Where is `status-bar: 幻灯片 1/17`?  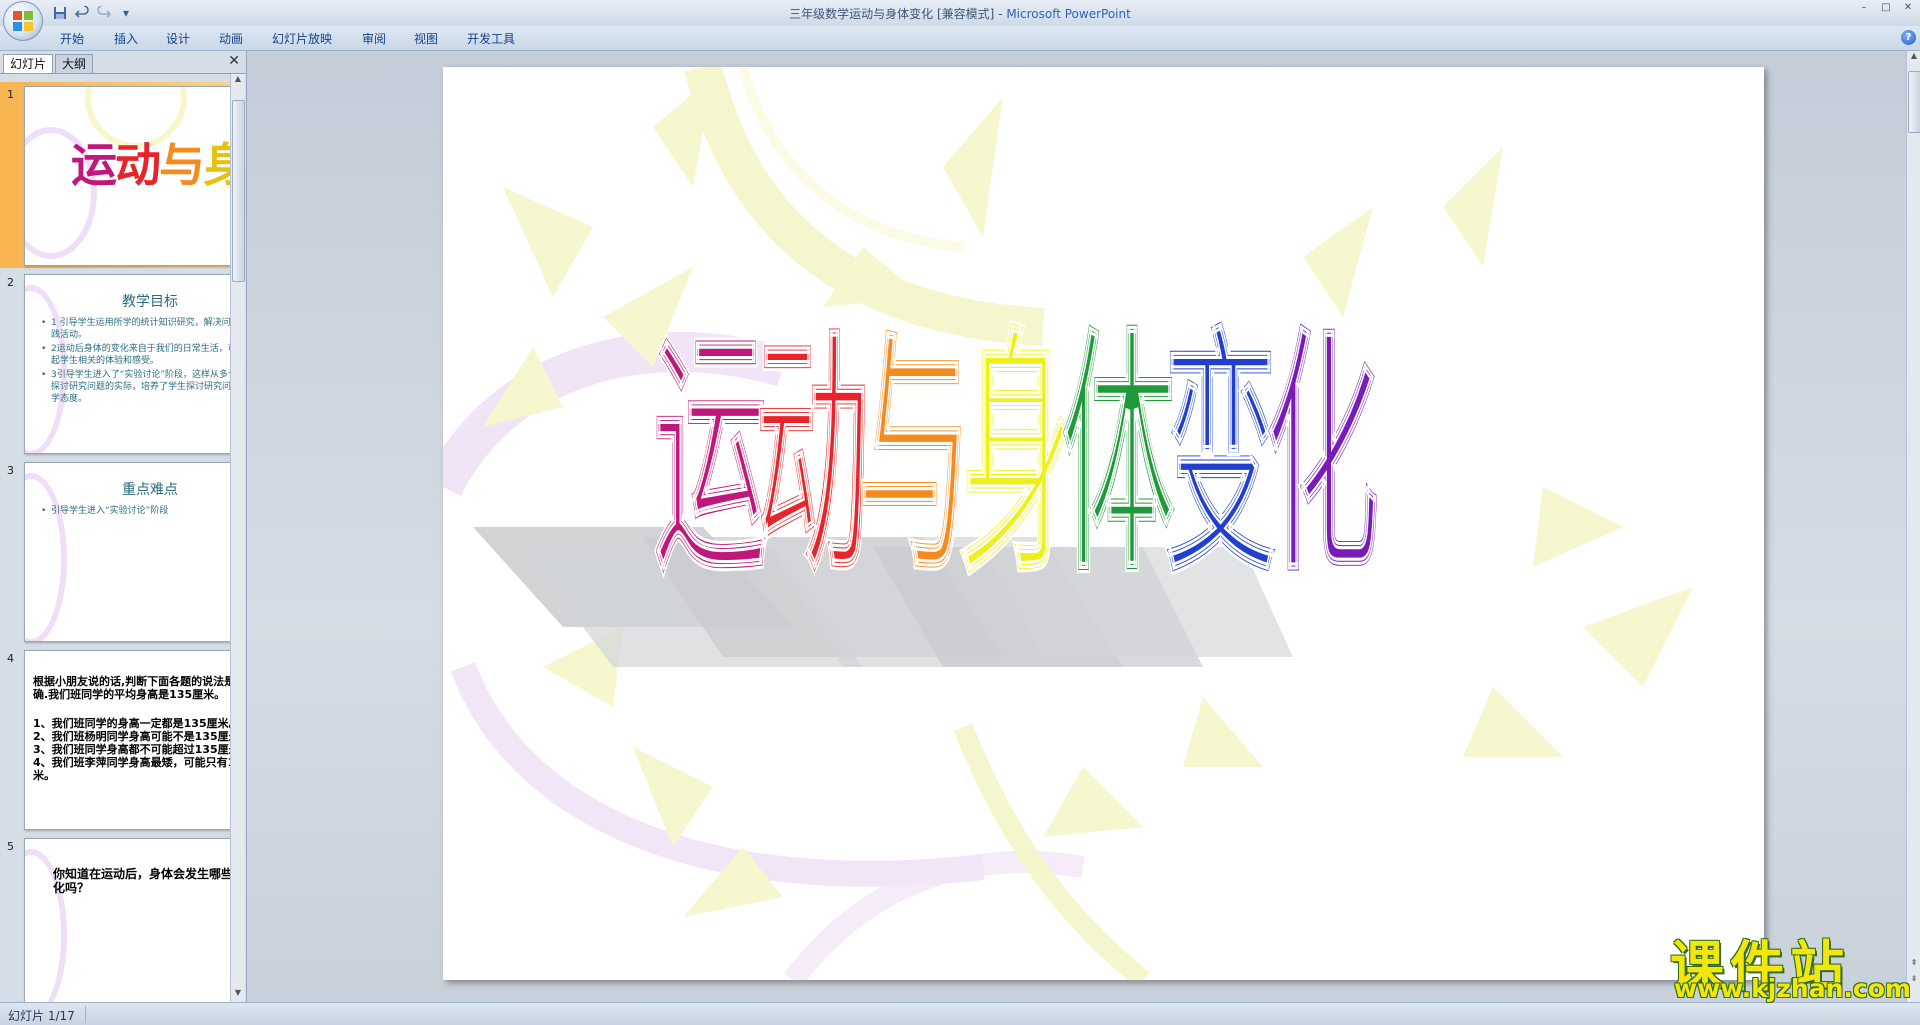 status-bar: 幻灯片 1/17 is located at coordinates (960, 1013).